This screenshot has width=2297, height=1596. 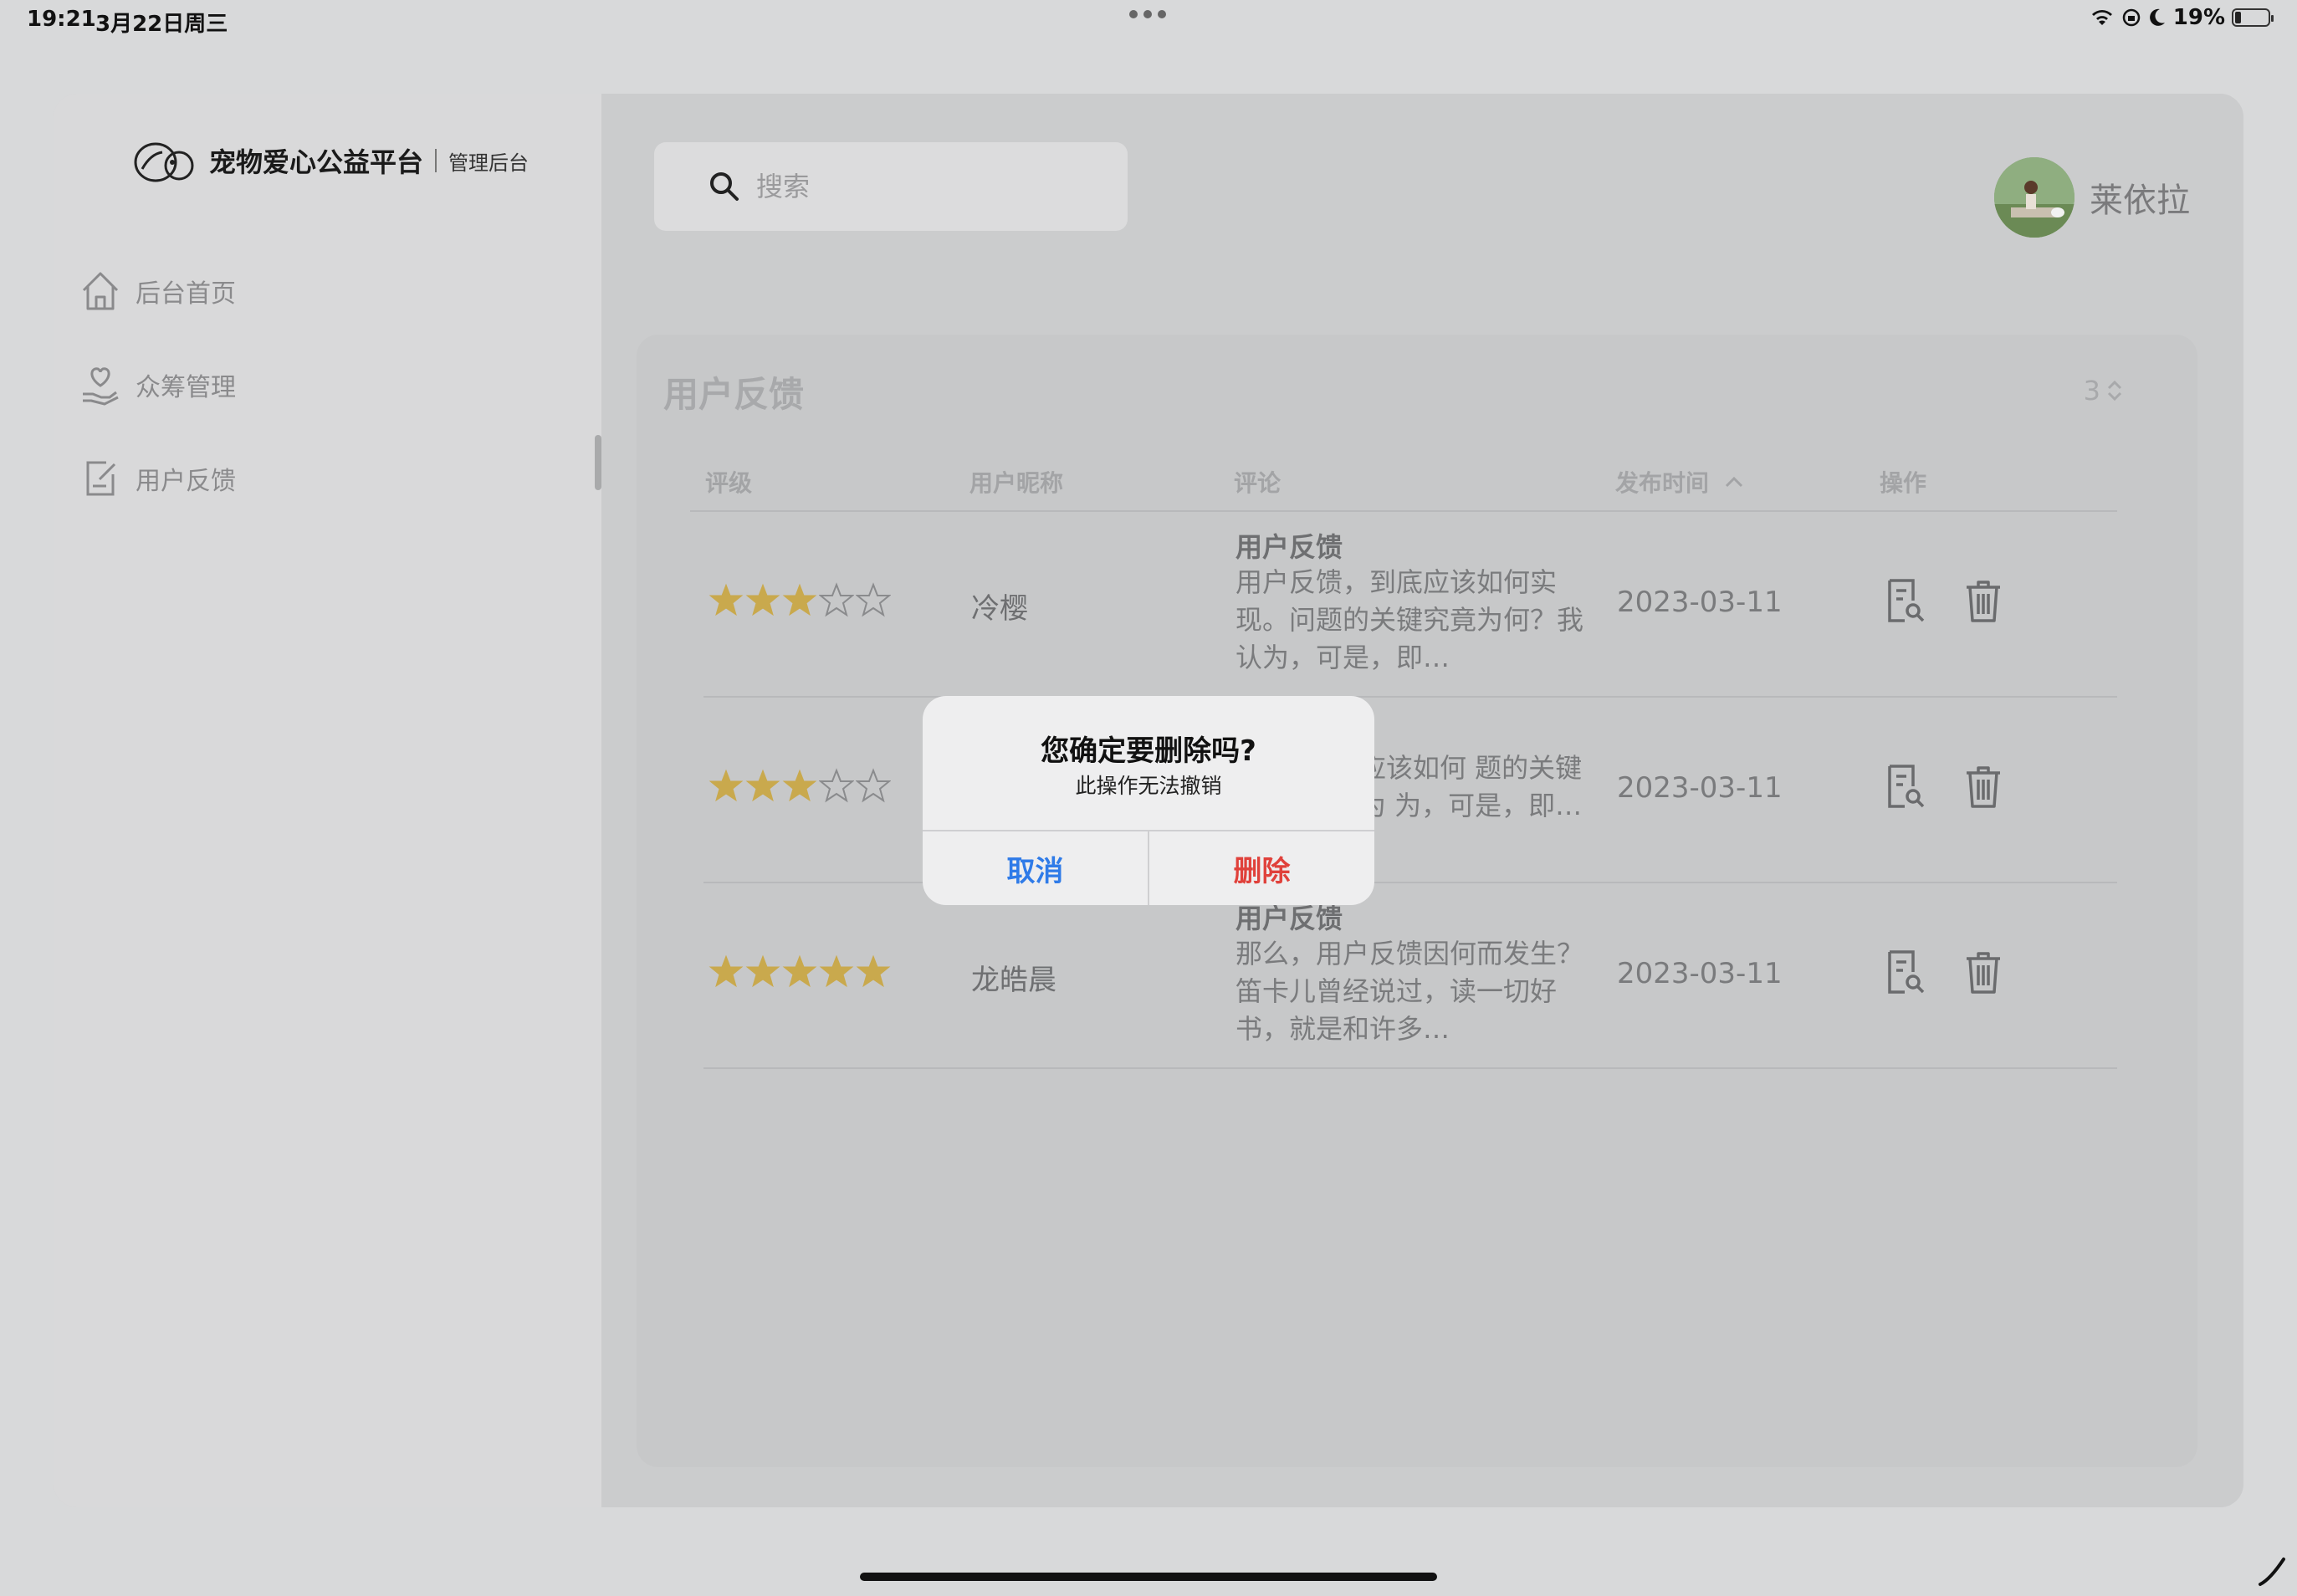 I want to click on delete-confirm-dialog: 您确定要删除吗? 此操作无法撤销 取消 删除, so click(x=1148, y=801).